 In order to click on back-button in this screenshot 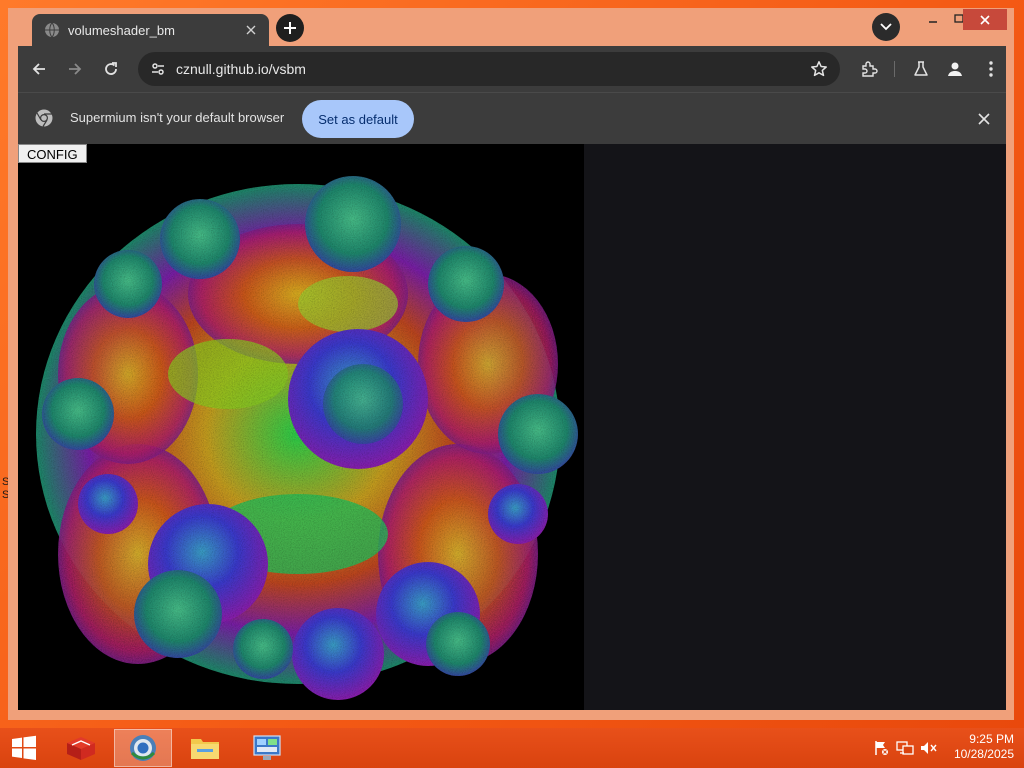, I will do `click(39, 69)`.